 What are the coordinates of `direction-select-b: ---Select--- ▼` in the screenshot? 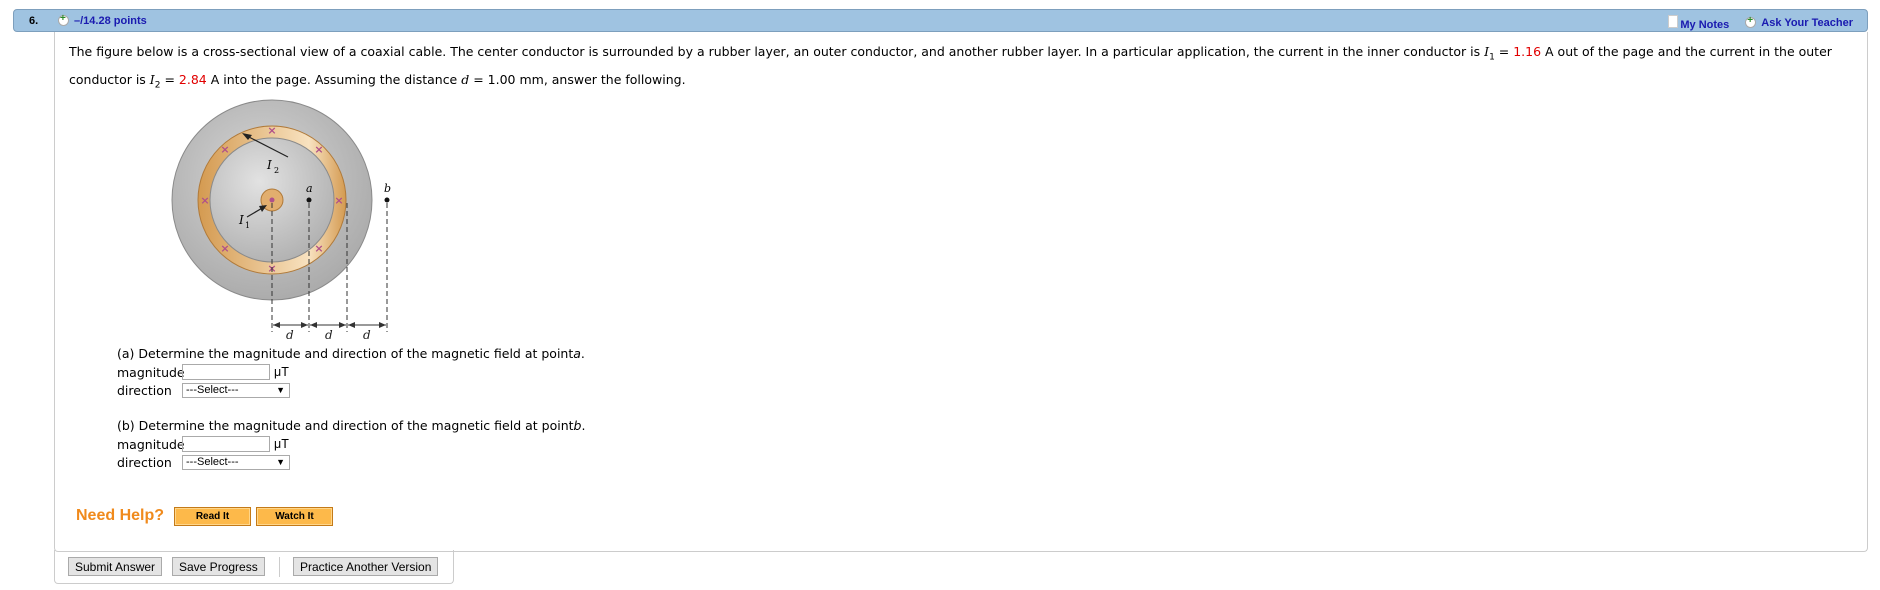 It's located at (236, 462).